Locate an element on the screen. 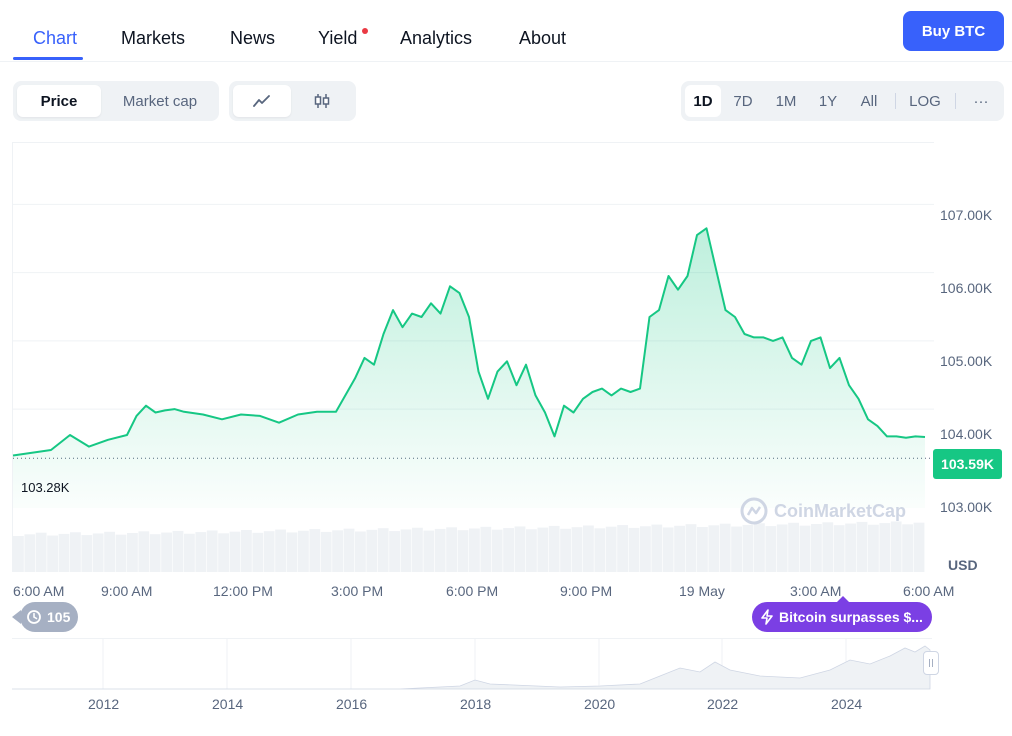 The width and height of the screenshot is (1012, 736). x-tick-label: 9:00 AM is located at coordinates (127, 591).